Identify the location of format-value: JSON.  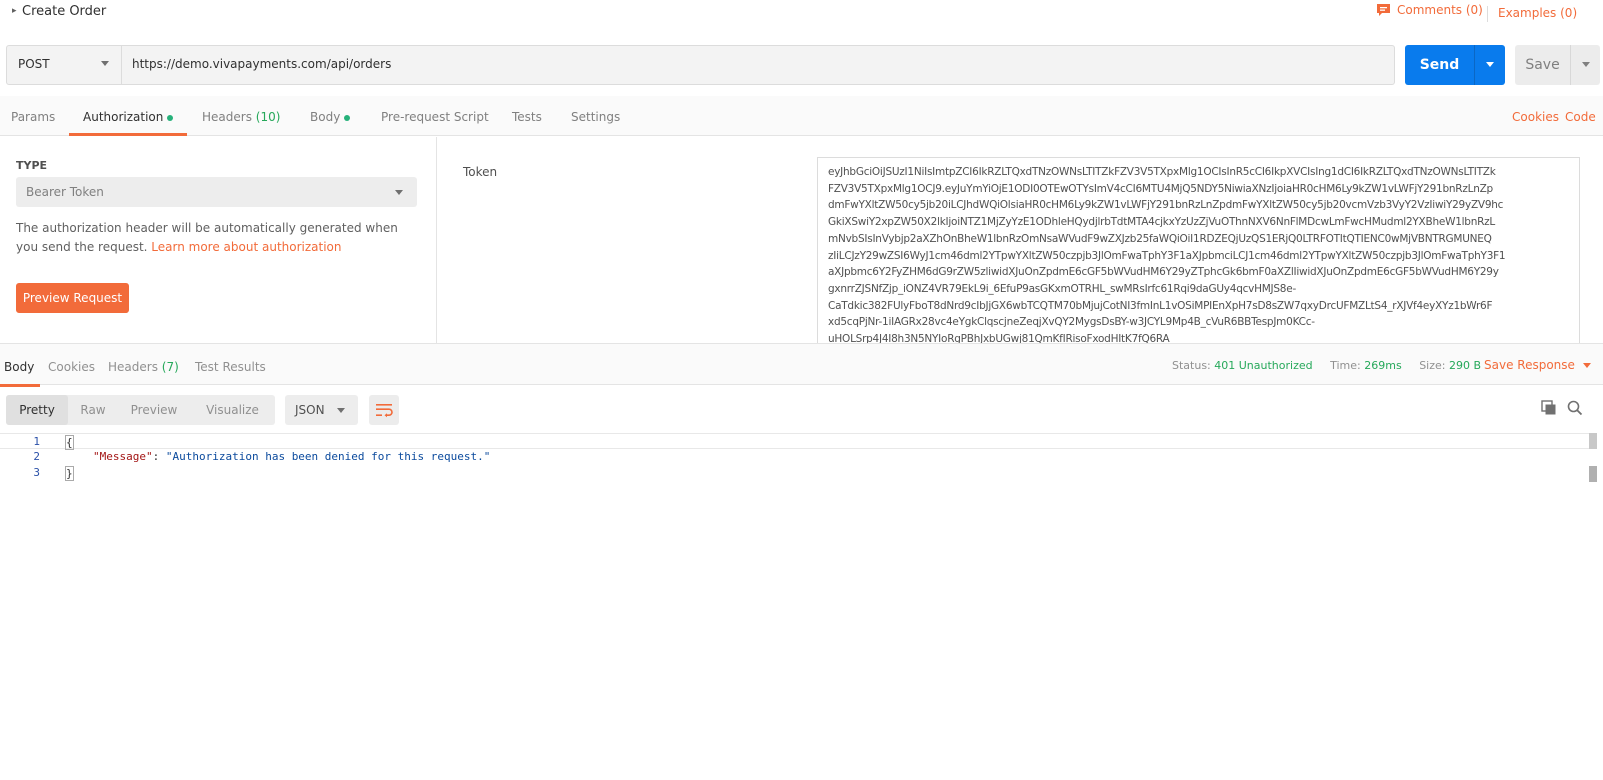
(310, 410).